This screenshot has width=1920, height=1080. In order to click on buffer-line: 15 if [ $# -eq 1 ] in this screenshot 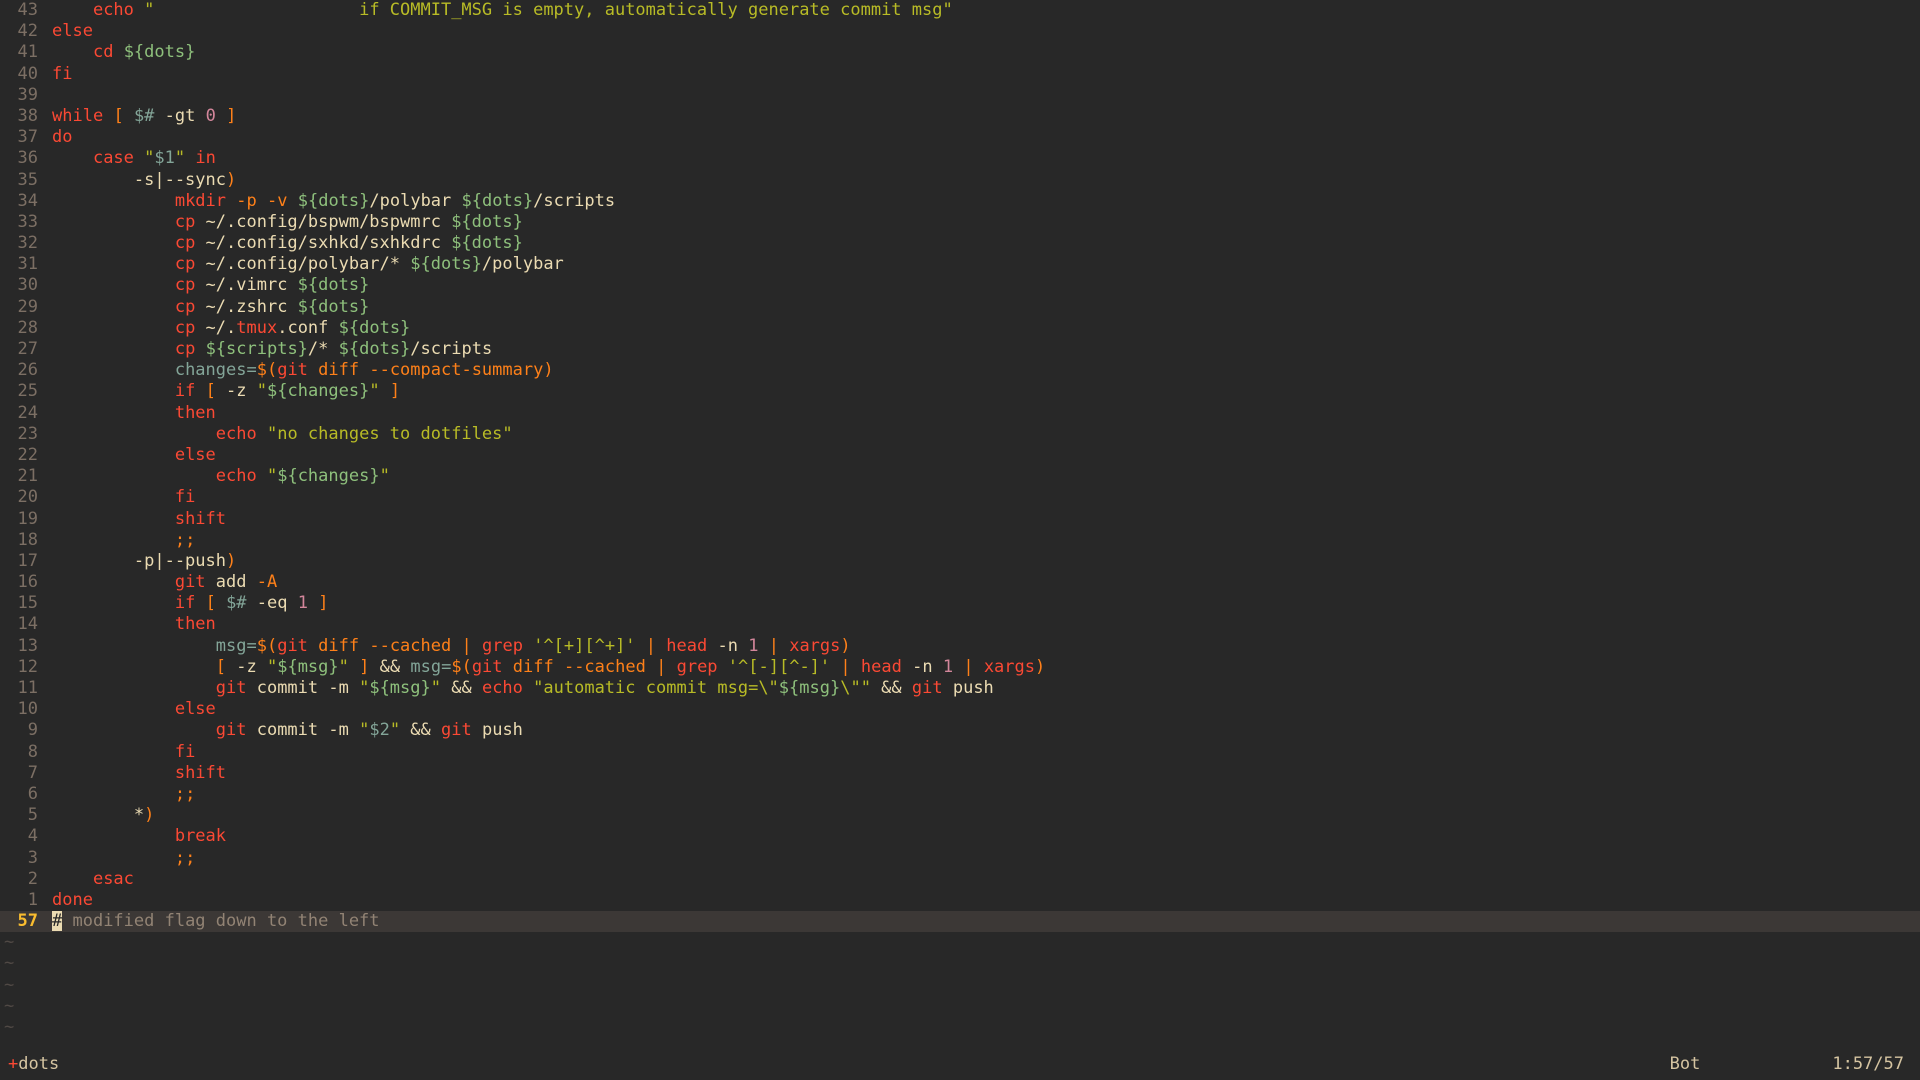, I will do `click(960, 603)`.